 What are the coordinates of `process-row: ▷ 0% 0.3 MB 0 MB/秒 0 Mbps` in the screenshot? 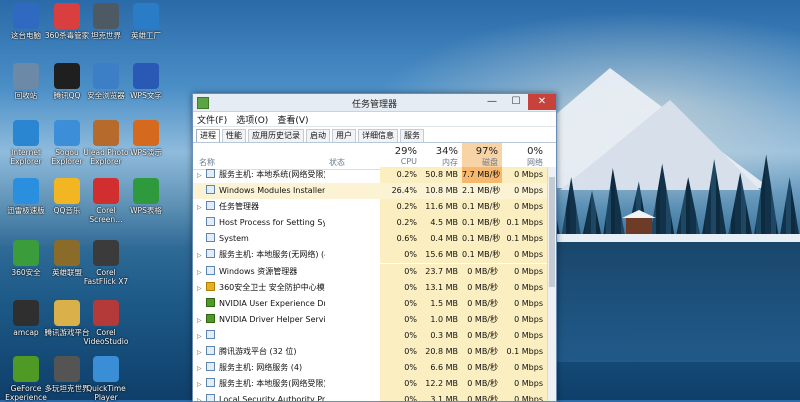 It's located at (370, 336).